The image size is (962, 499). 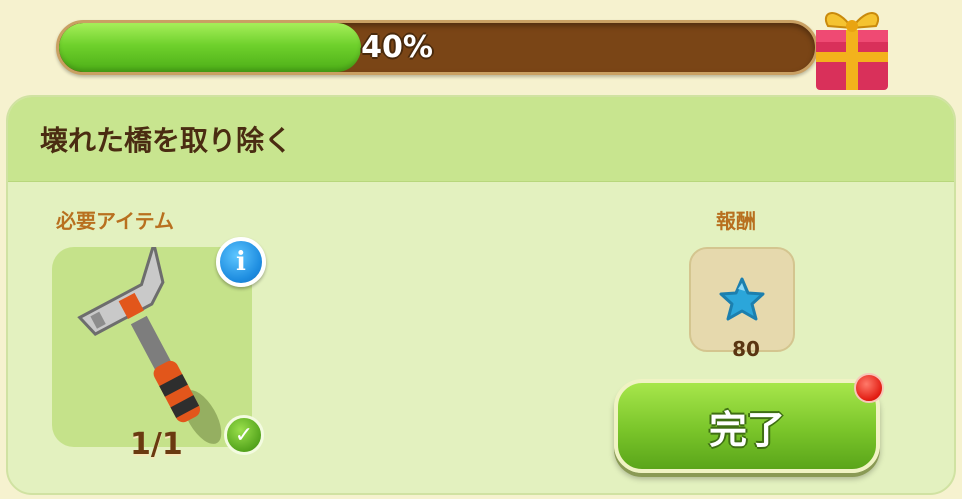 What do you see at coordinates (736, 221) in the screenshot?
I see `reward-label: 報酬` at bounding box center [736, 221].